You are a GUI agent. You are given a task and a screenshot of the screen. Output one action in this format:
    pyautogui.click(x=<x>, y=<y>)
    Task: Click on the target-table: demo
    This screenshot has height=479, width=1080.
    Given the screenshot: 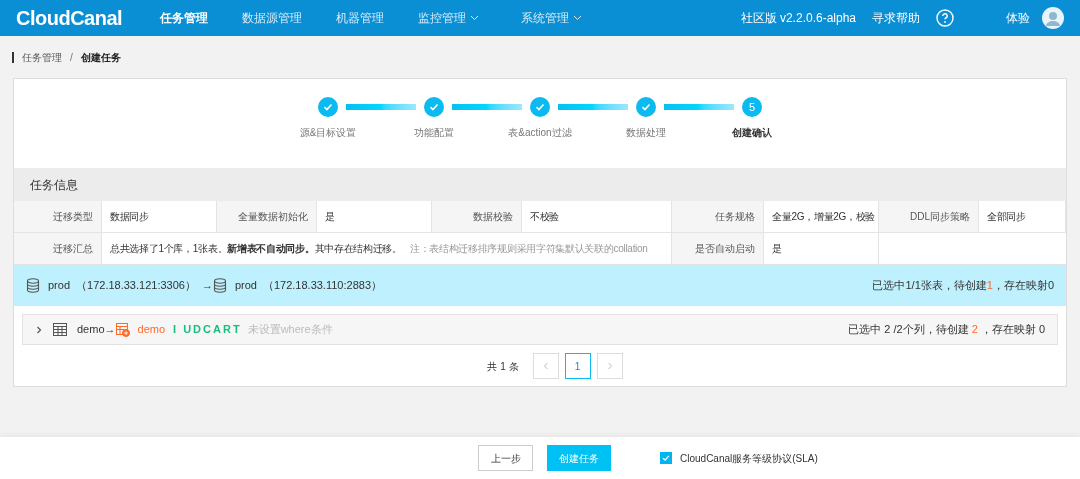 What is the action you would take?
    pyautogui.click(x=151, y=329)
    